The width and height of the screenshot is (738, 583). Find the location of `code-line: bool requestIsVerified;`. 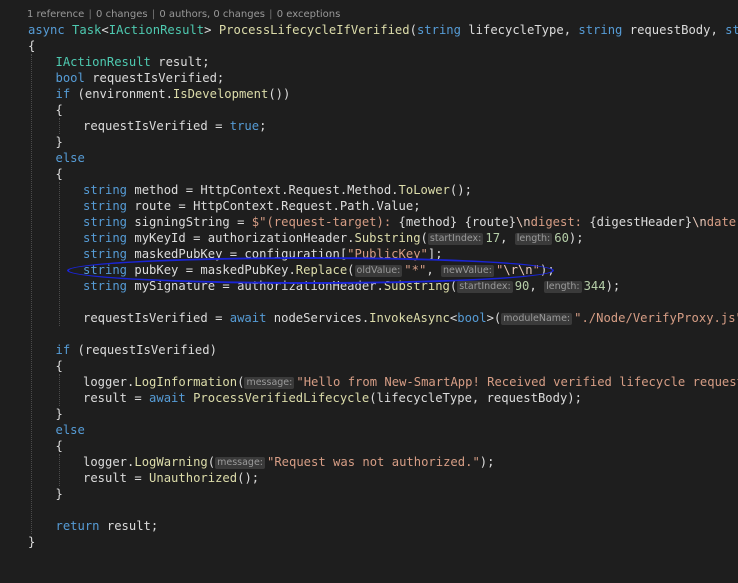

code-line: bool requestIsVerified; is located at coordinates (140, 78).